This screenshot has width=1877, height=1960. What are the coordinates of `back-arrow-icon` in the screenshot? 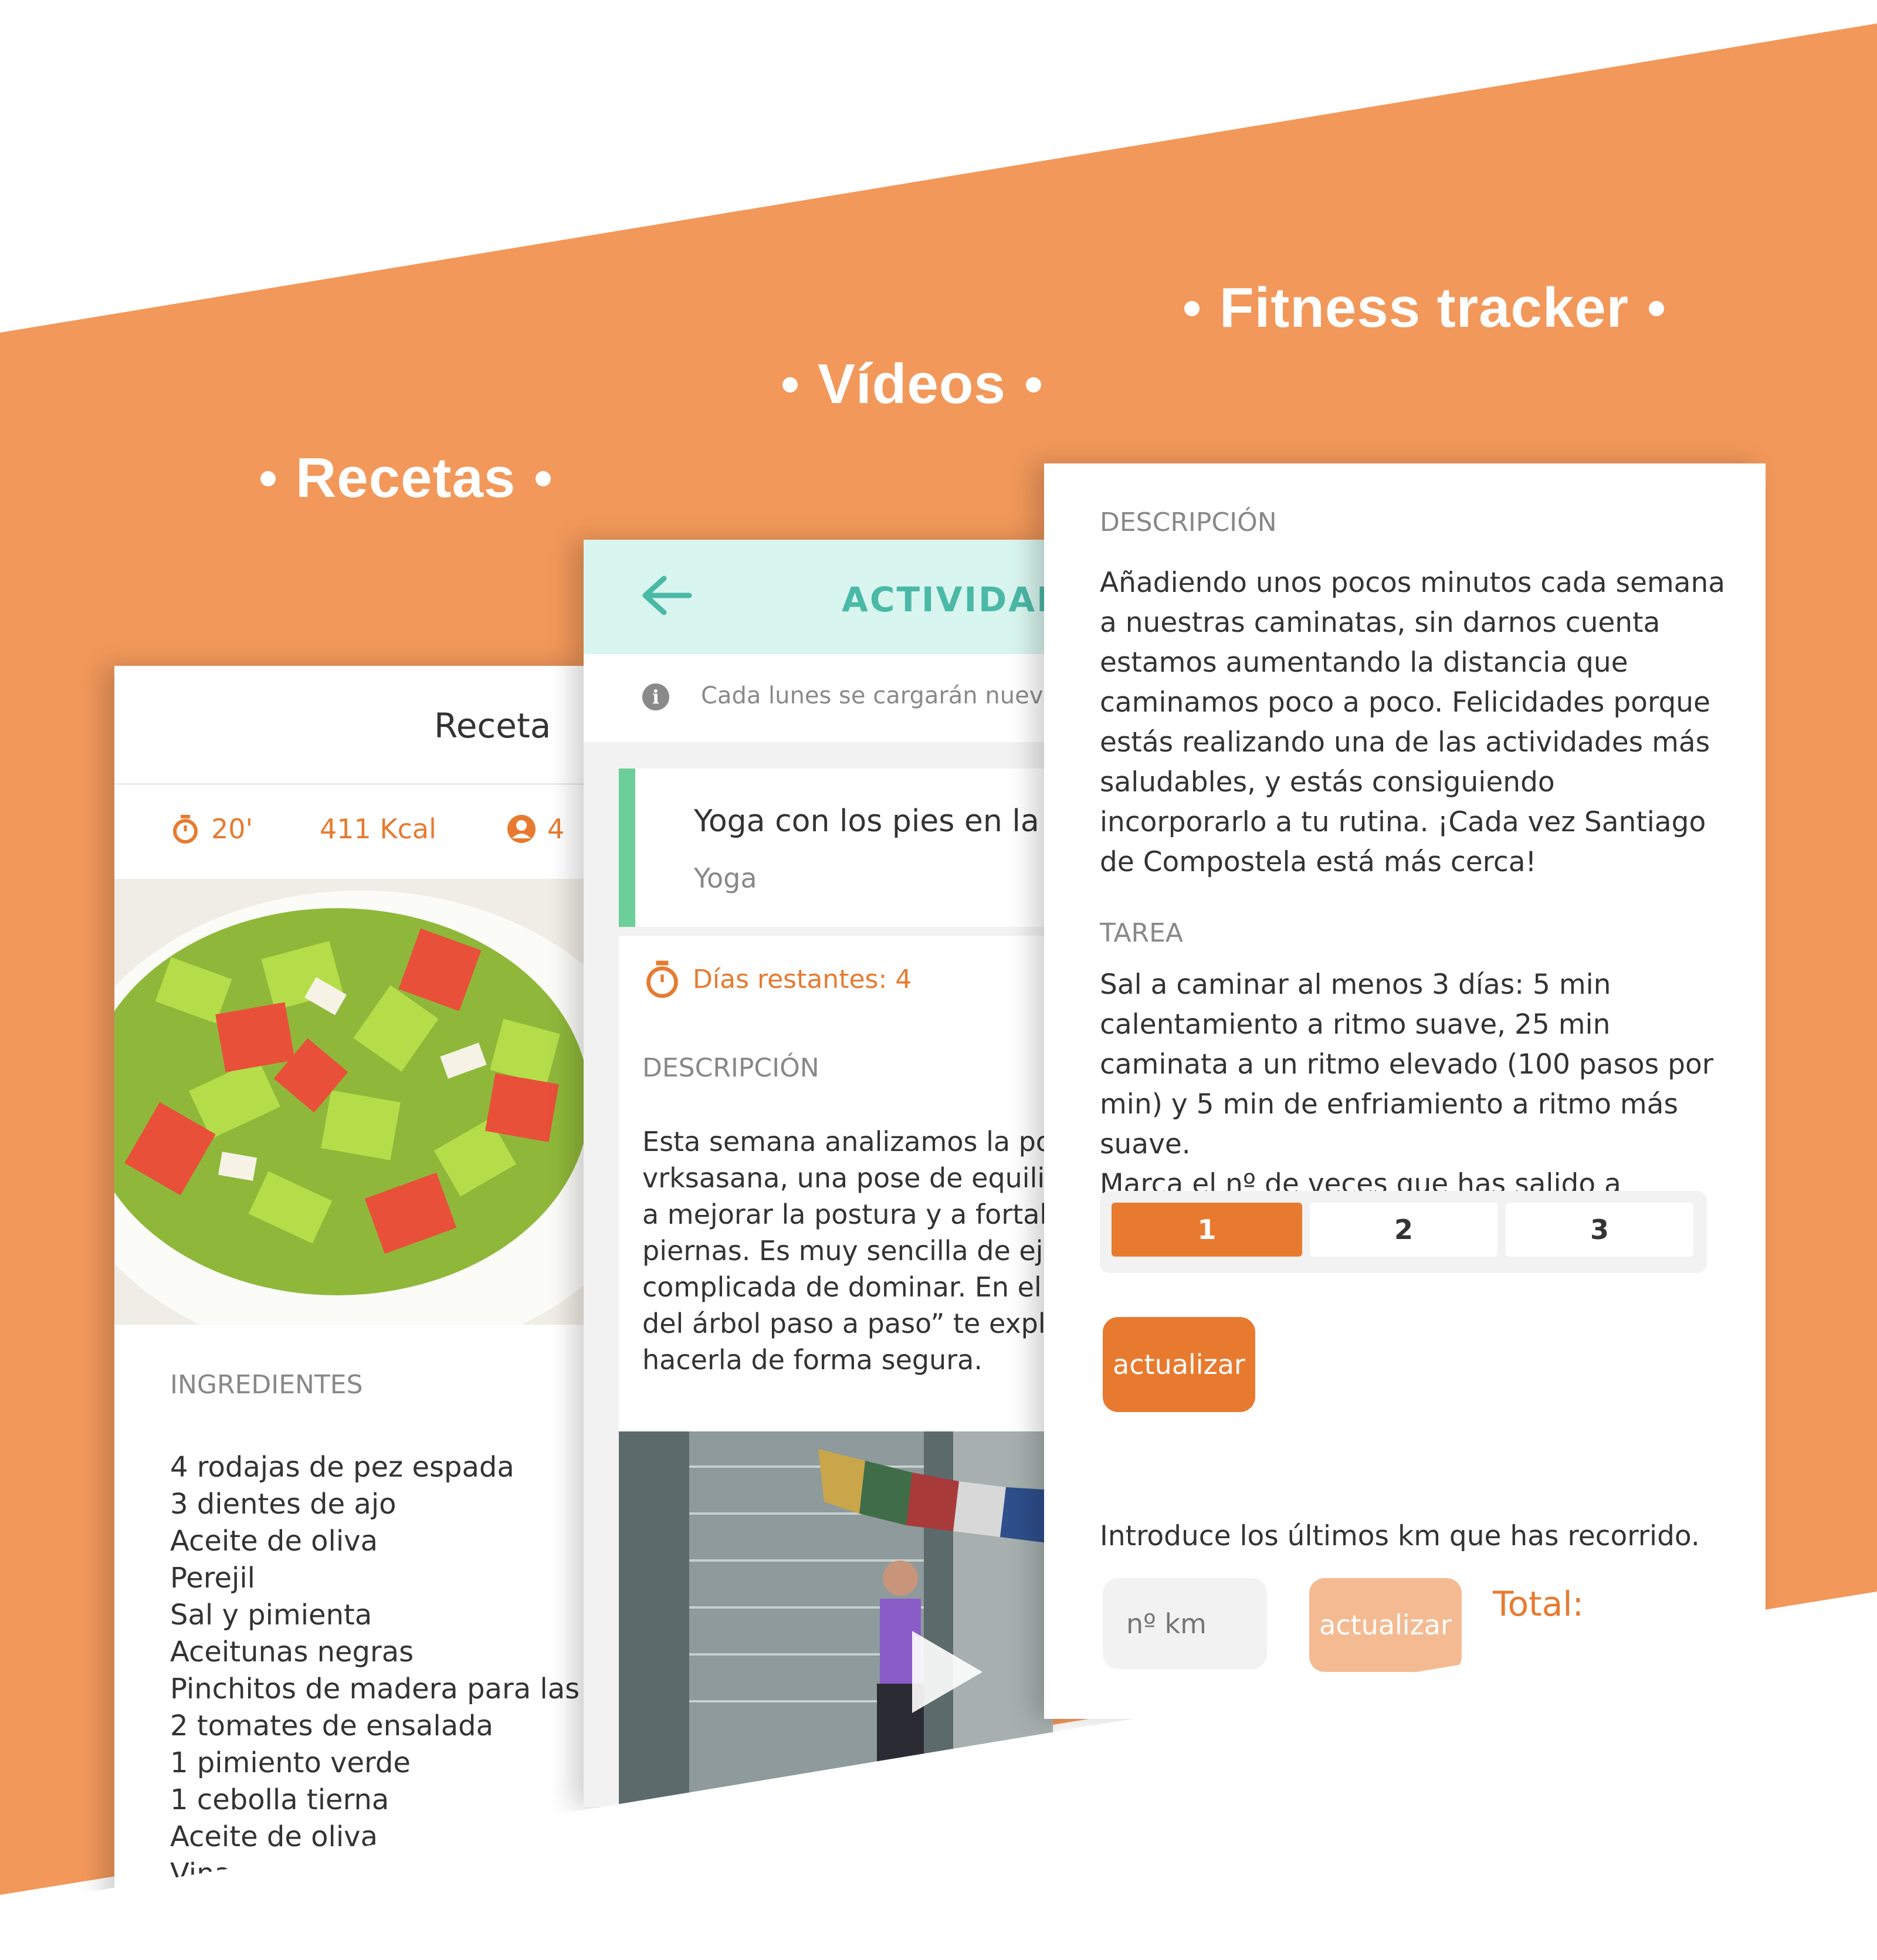 It's located at (665, 595).